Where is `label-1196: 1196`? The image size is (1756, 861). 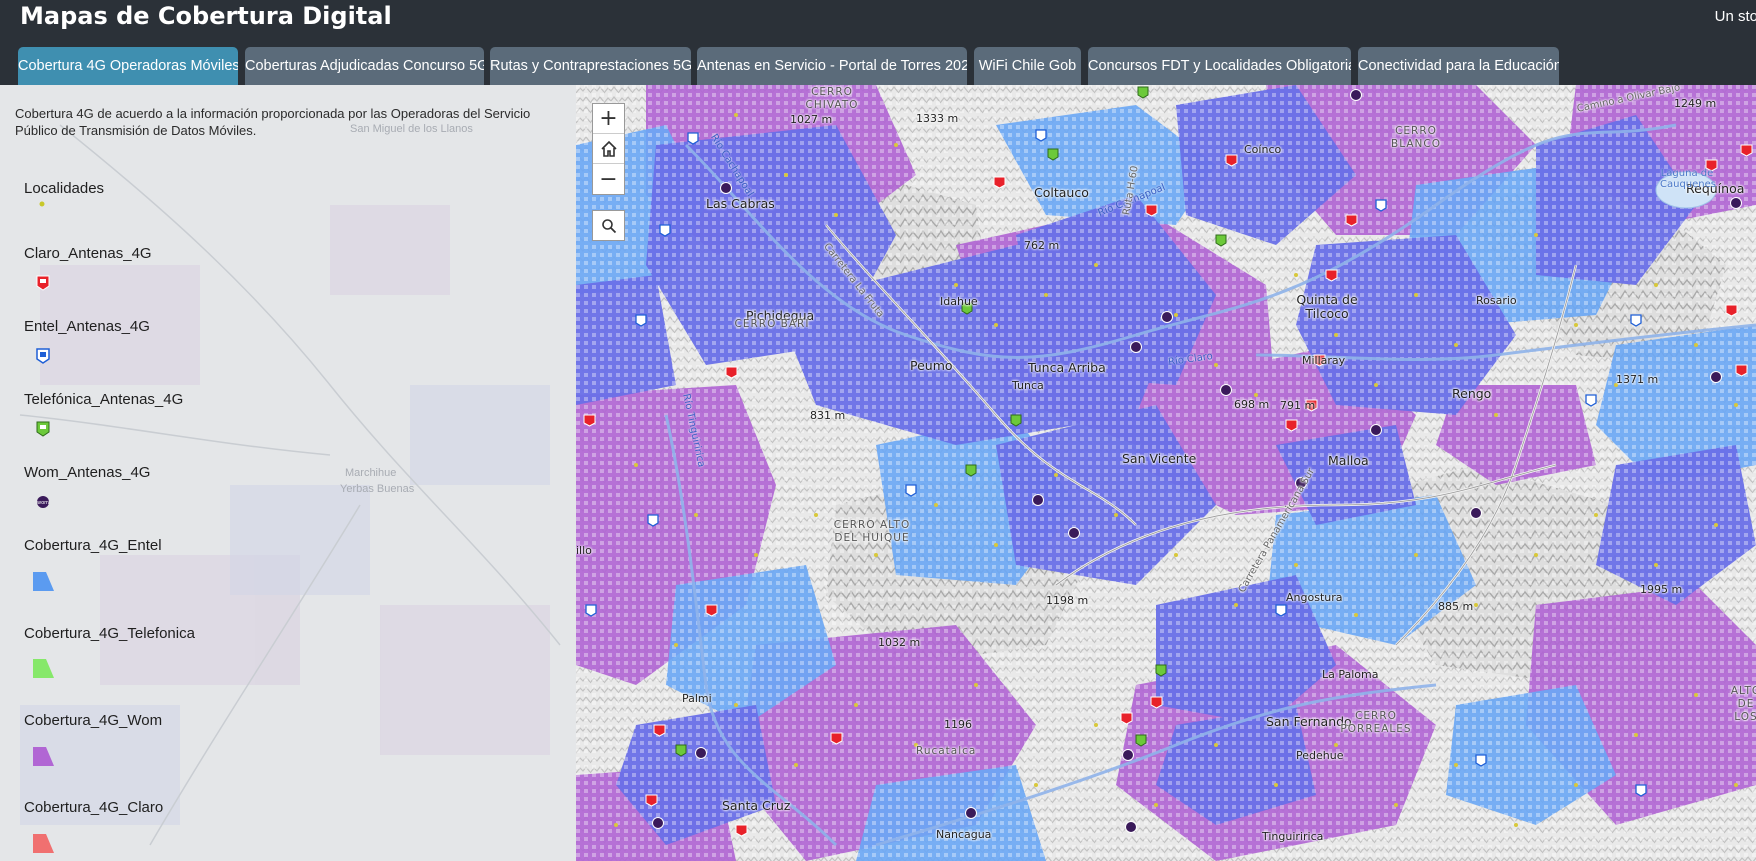 label-1196: 1196 is located at coordinates (958, 724).